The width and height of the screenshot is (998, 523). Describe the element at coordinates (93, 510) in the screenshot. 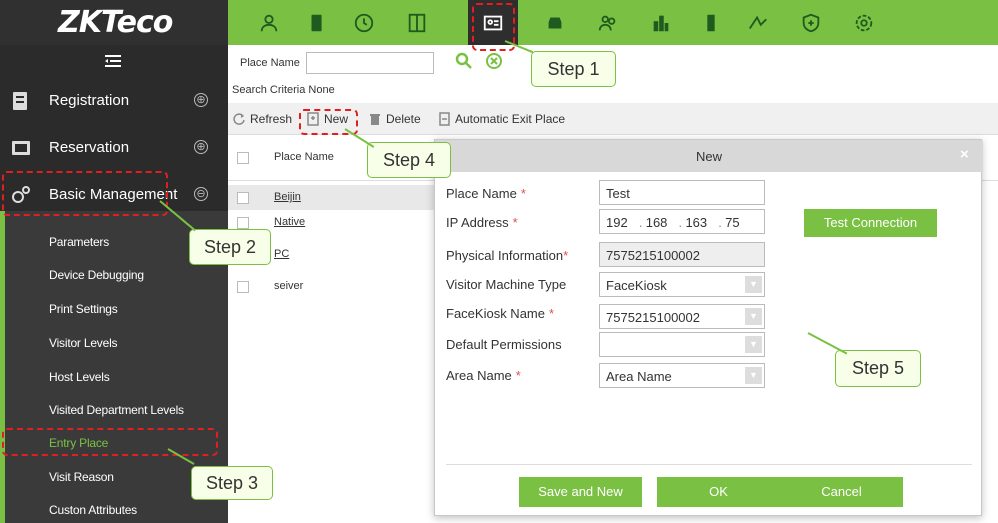

I see `submenu-custom-attributes: Custon Attributes` at that location.